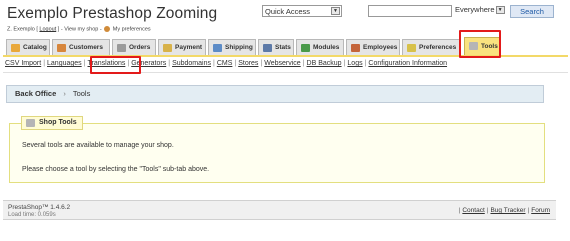 The image size is (570, 241). Describe the element at coordinates (532, 11) in the screenshot. I see `search-button: Search` at that location.